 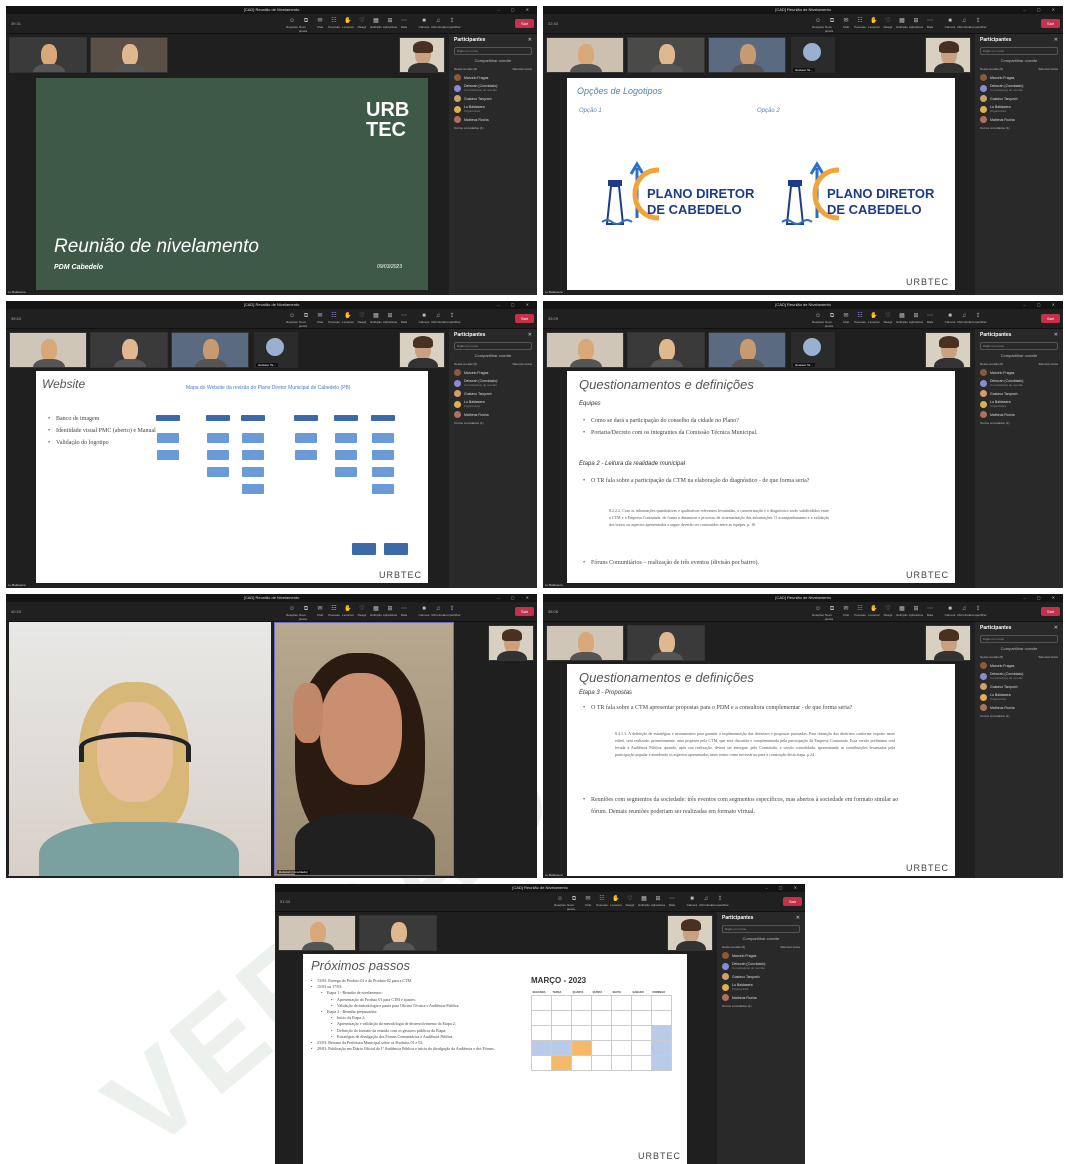 I want to click on participant-row: Gustavo Tarqurch, so click(x=1019, y=686).